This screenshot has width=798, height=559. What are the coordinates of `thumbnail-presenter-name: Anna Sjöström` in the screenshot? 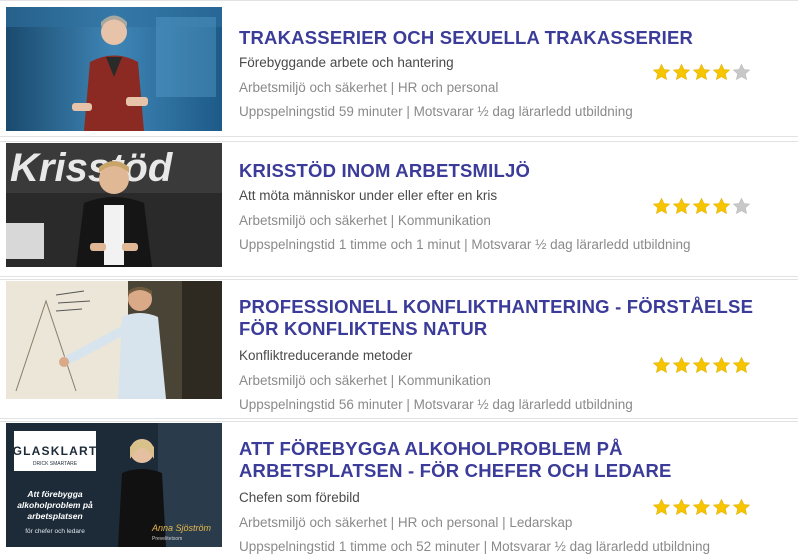 It's located at (181, 528).